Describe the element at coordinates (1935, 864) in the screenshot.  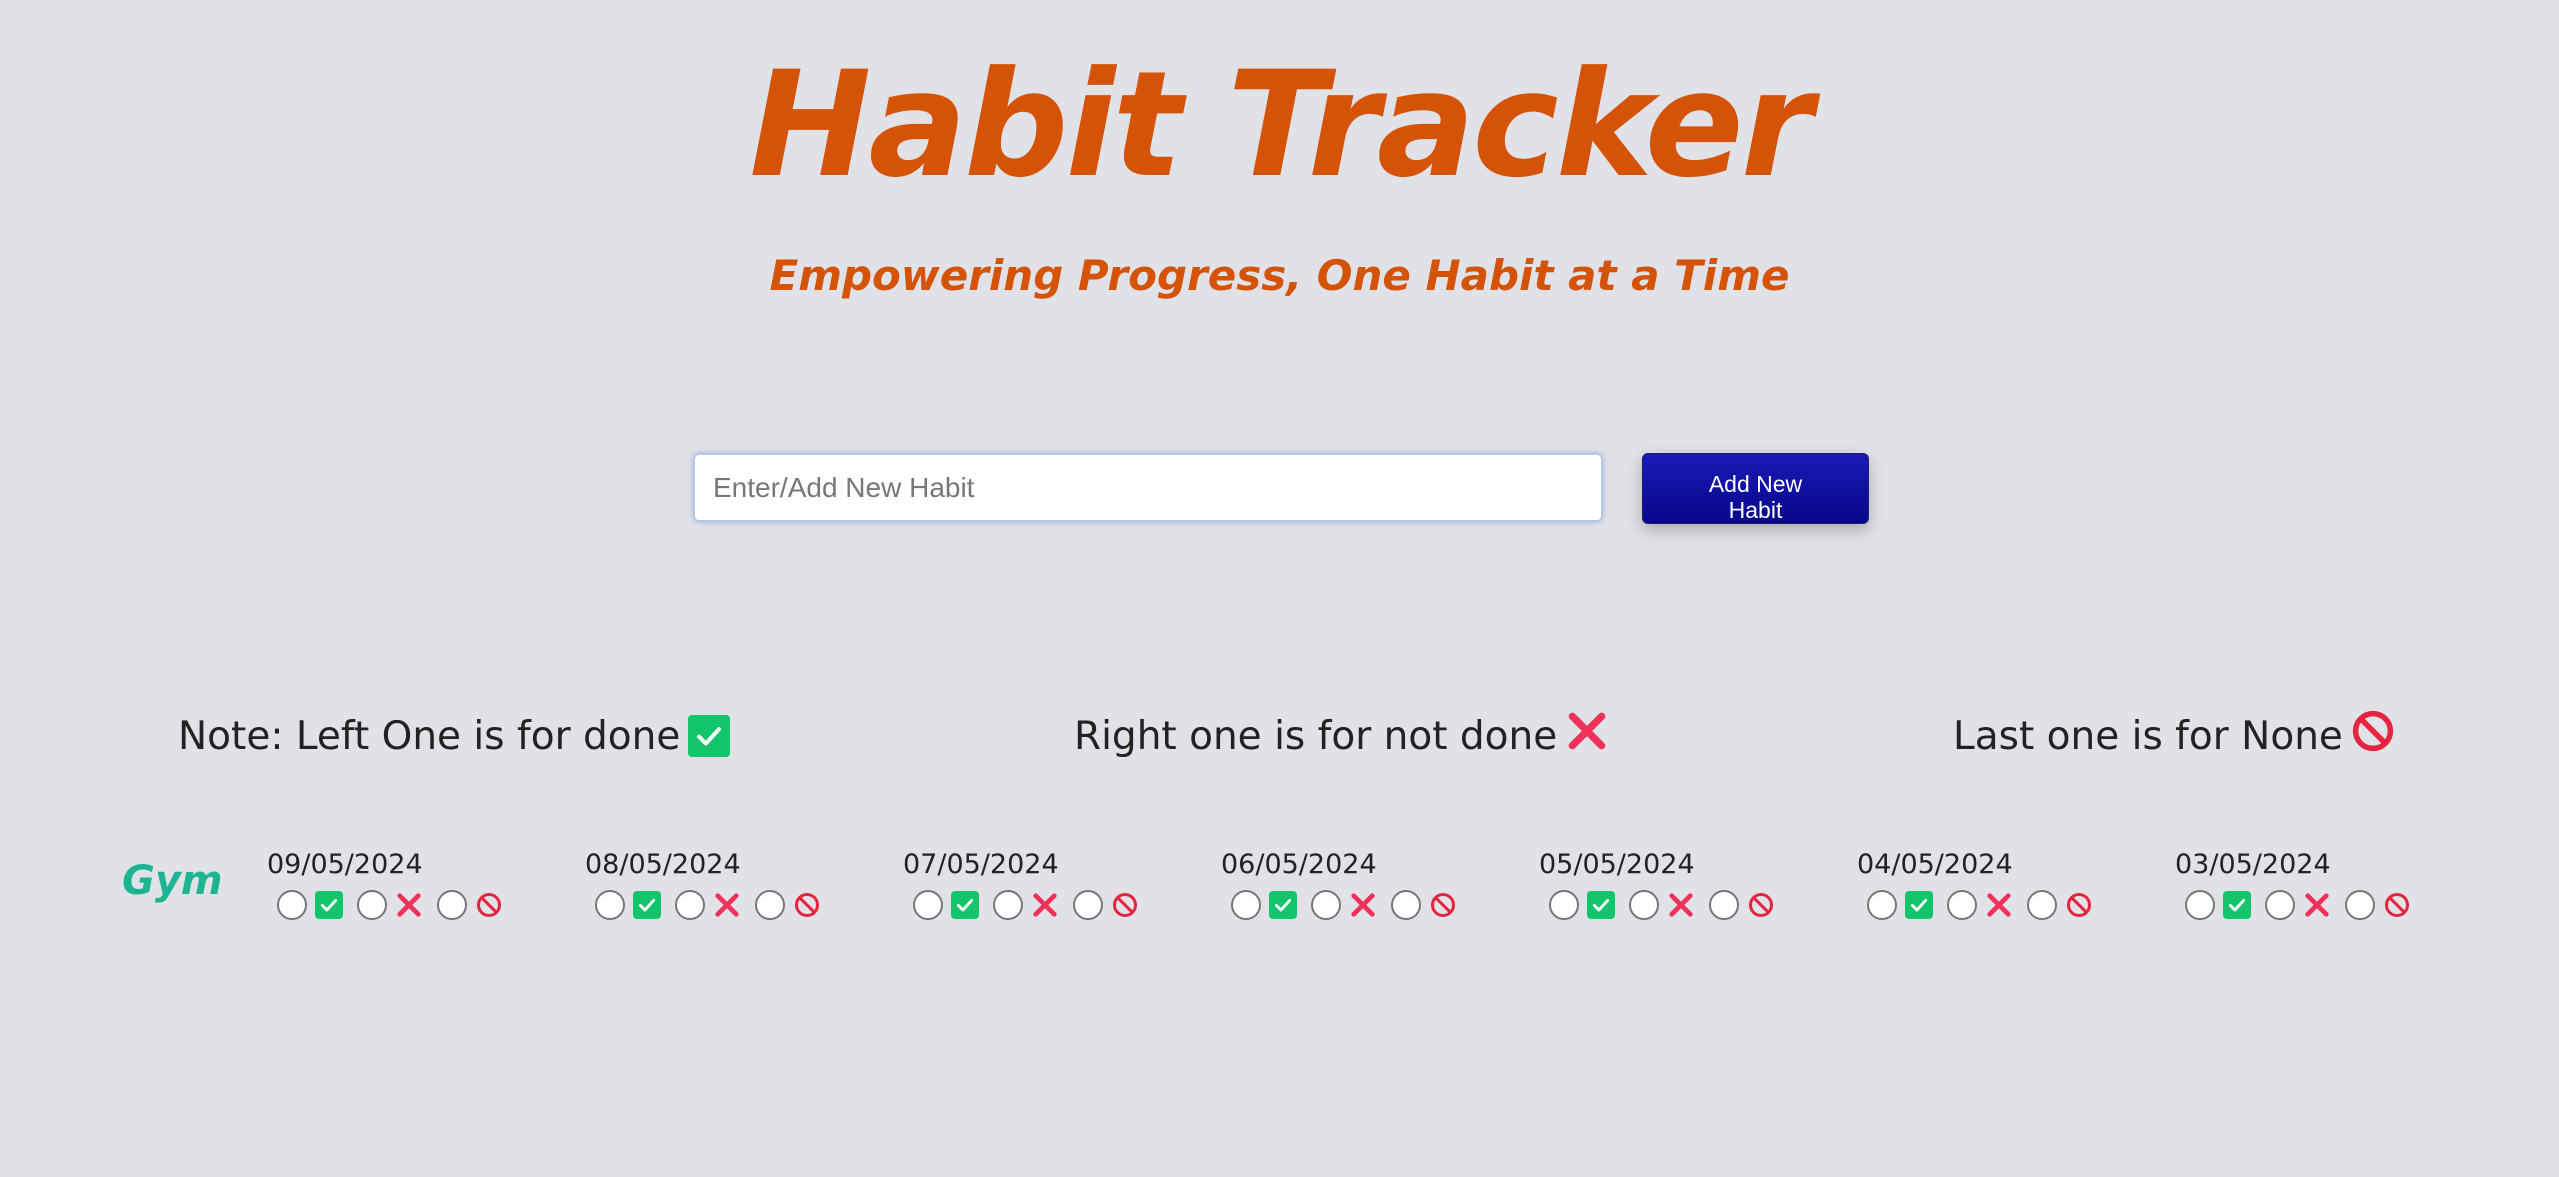
I see `habit-day-date: 04/05/2024` at that location.